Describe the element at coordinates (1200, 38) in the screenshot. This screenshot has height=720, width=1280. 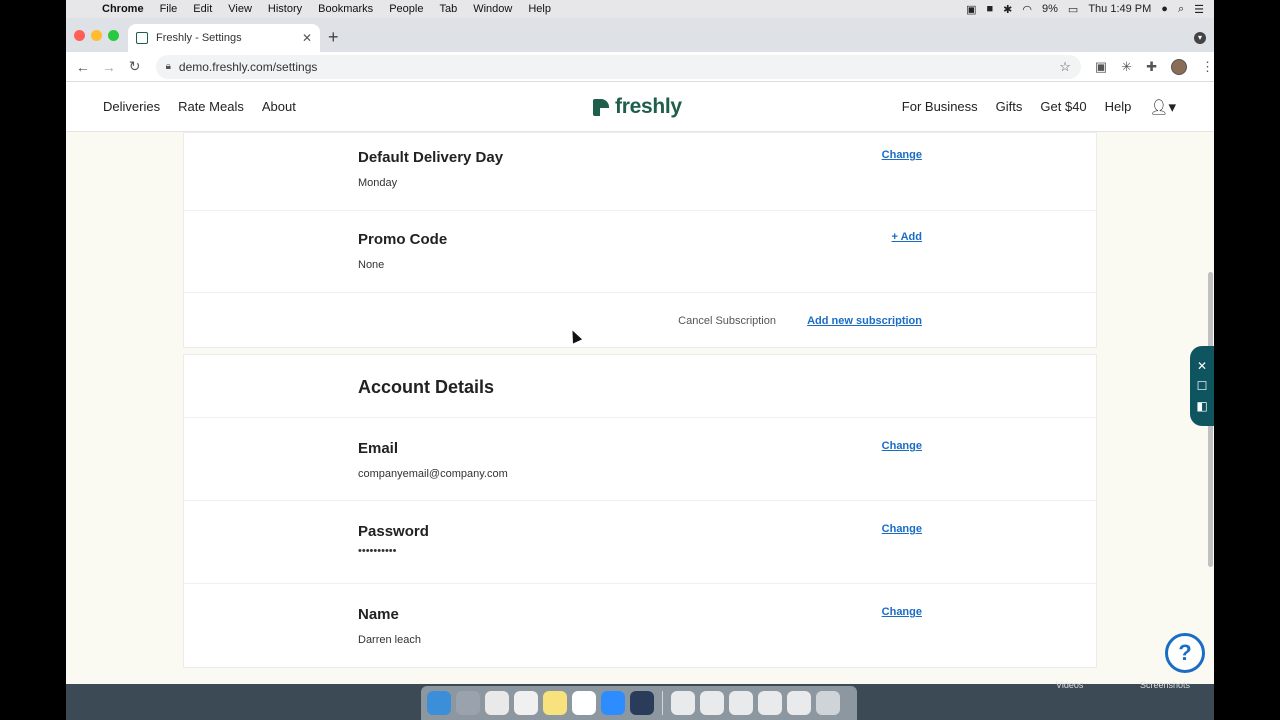
I see `tab-search-icon: ▾` at that location.